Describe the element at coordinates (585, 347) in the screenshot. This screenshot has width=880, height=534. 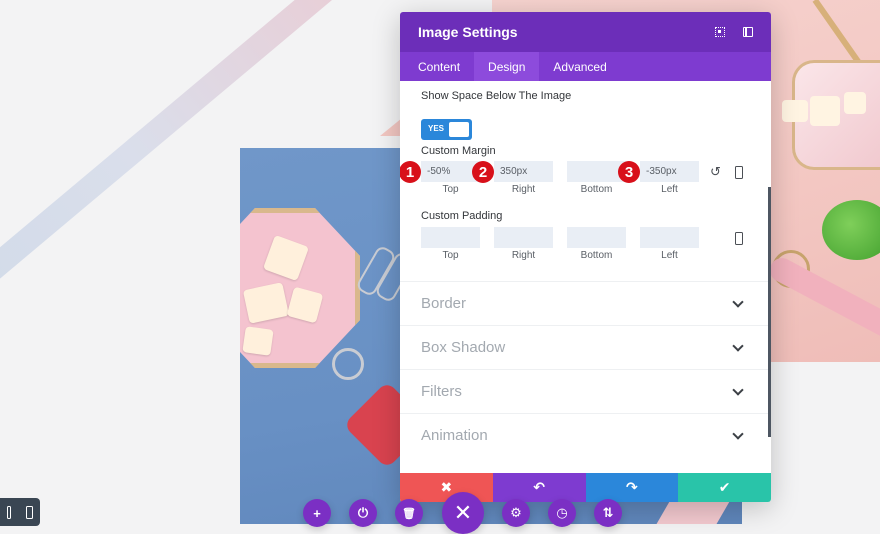
I see `section-box-shadow: Box Shadow` at that location.